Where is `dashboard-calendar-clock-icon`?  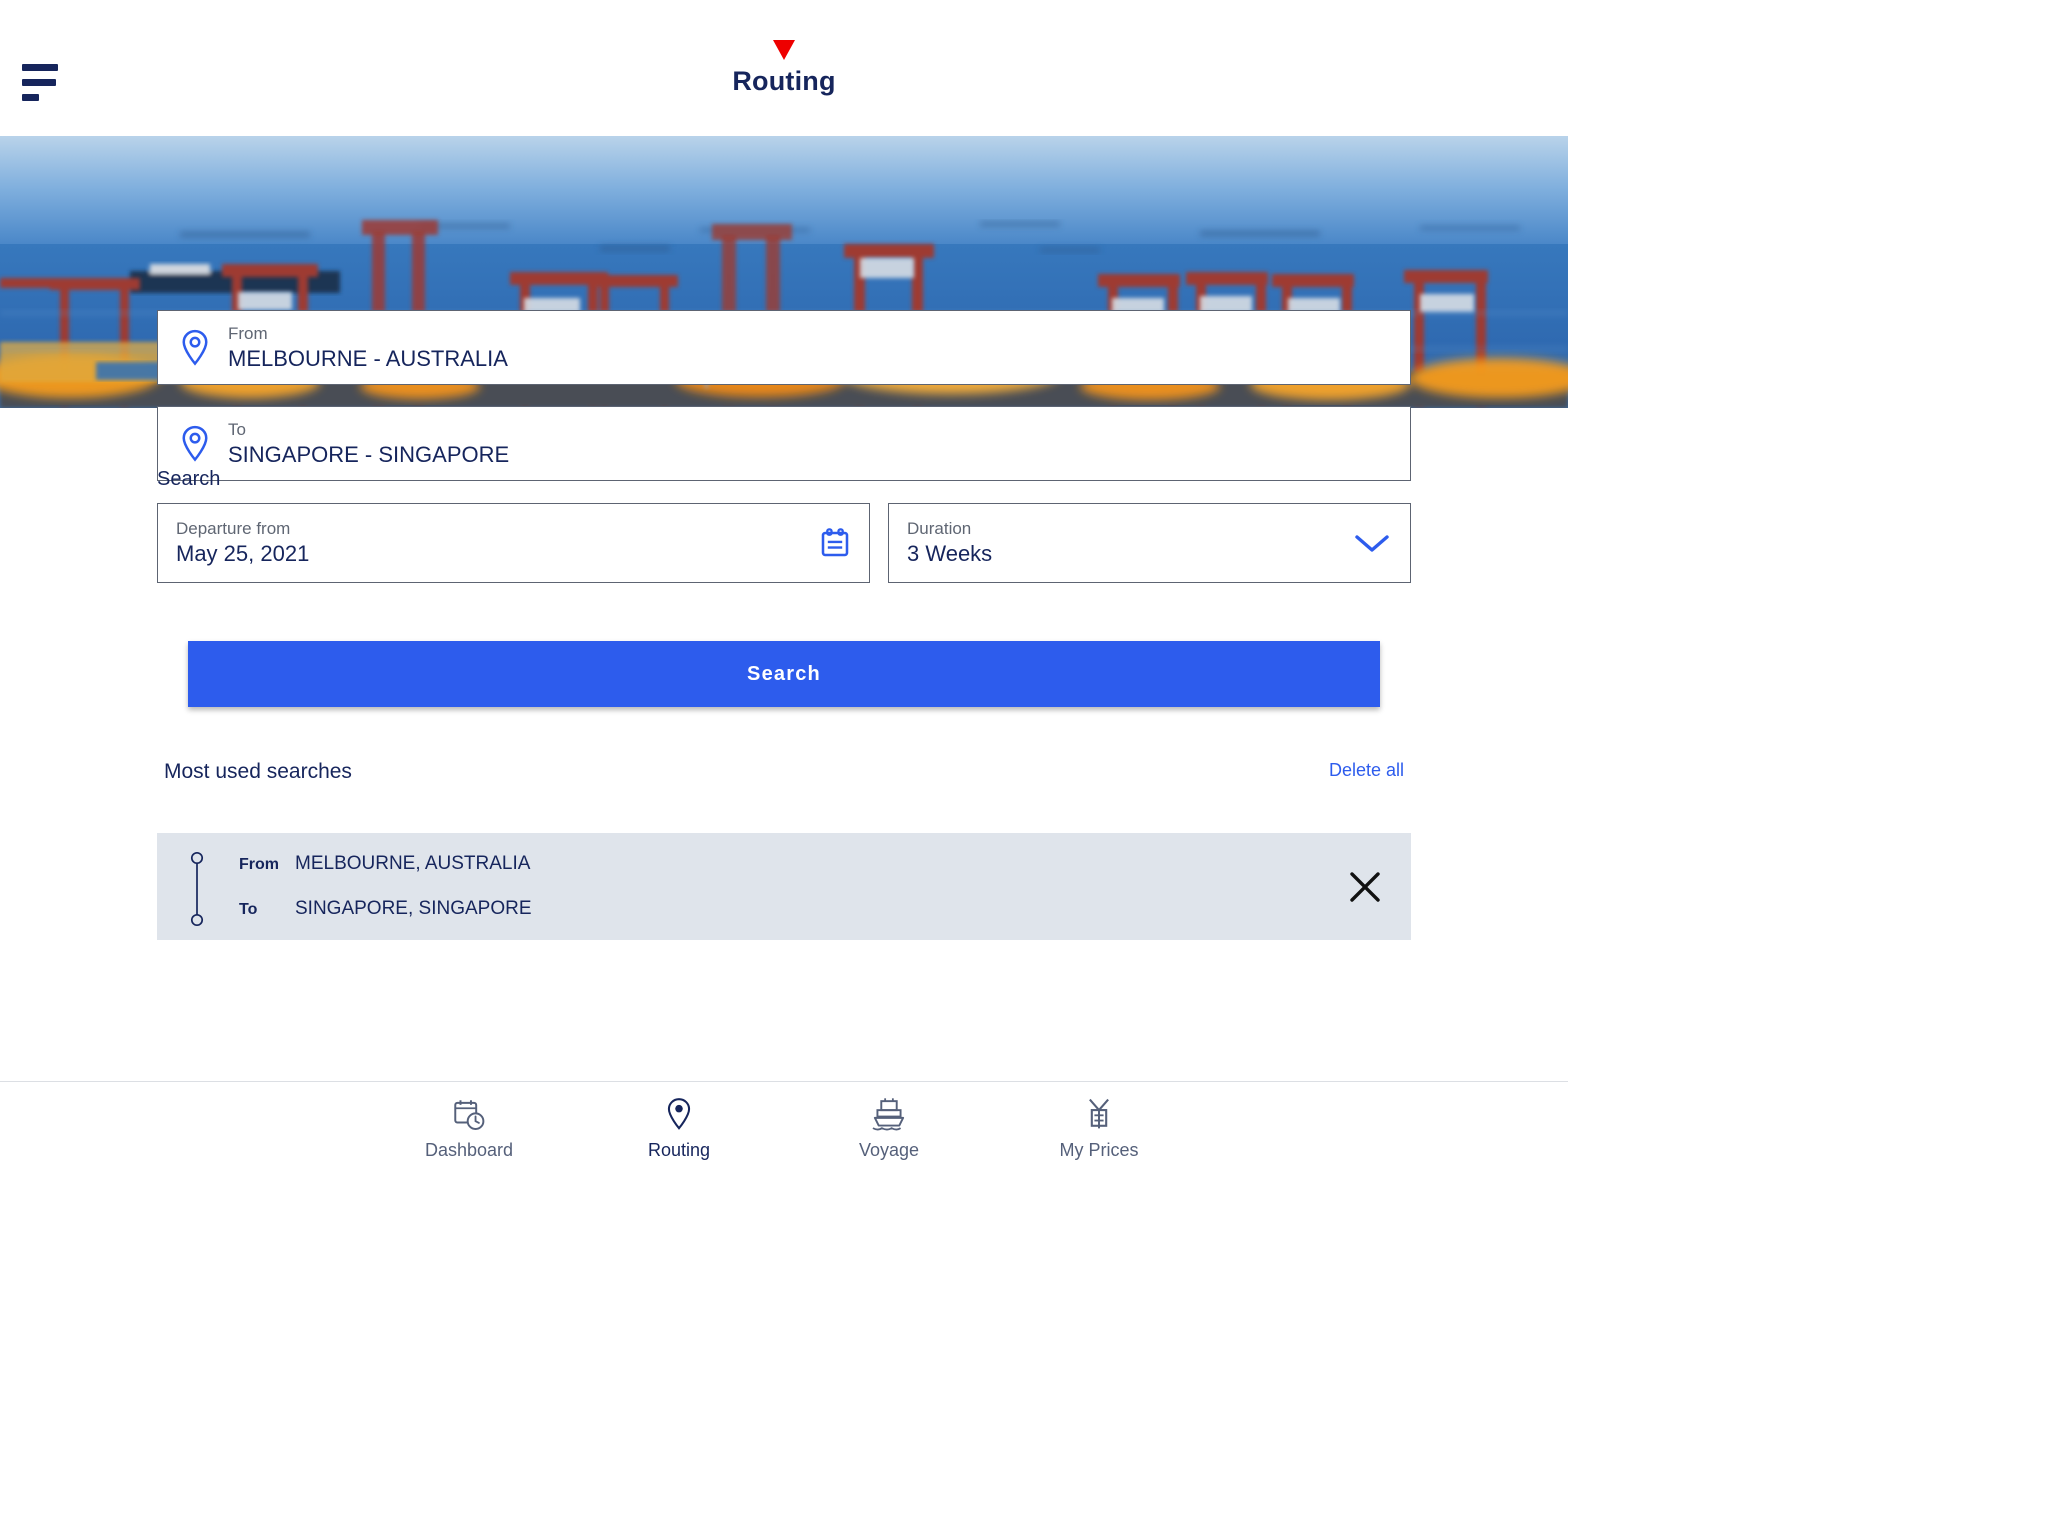 dashboard-calendar-clock-icon is located at coordinates (469, 1116).